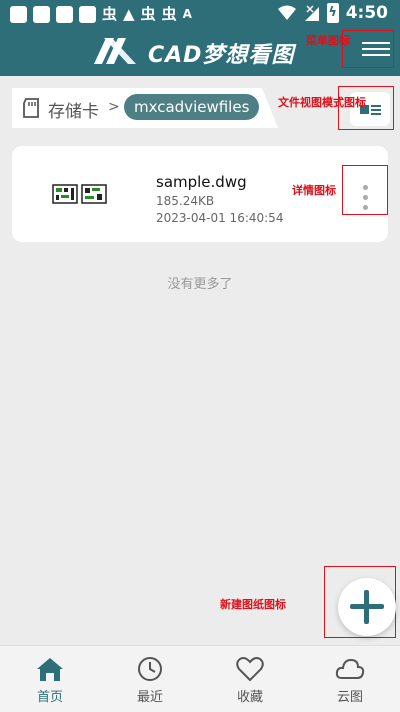 Image resolution: width=400 pixels, height=712 pixels. I want to click on nav-label-cloud: 云图, so click(349, 697).